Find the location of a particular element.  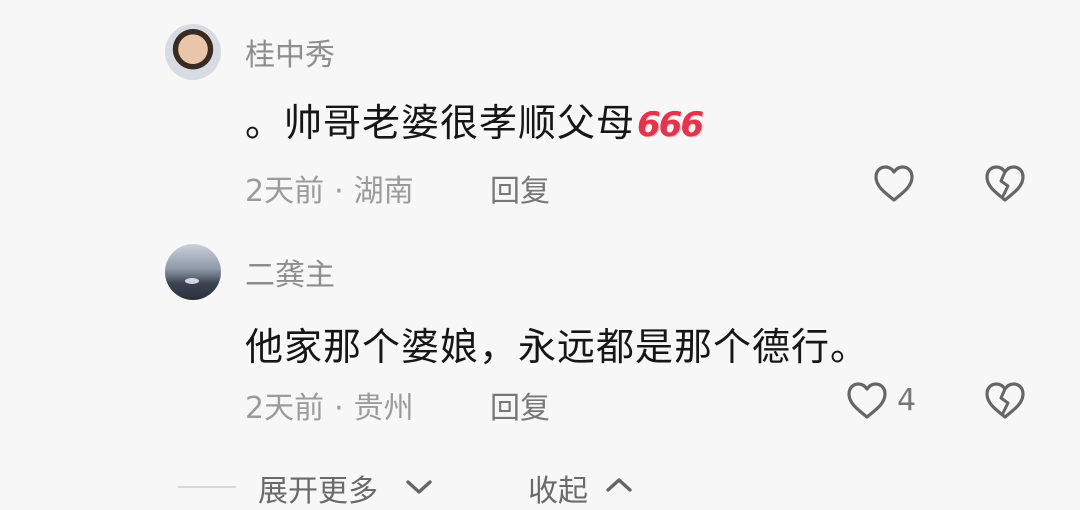

comment-text: 。帅哥老婆很孝顺父母666 is located at coordinates (474, 119).